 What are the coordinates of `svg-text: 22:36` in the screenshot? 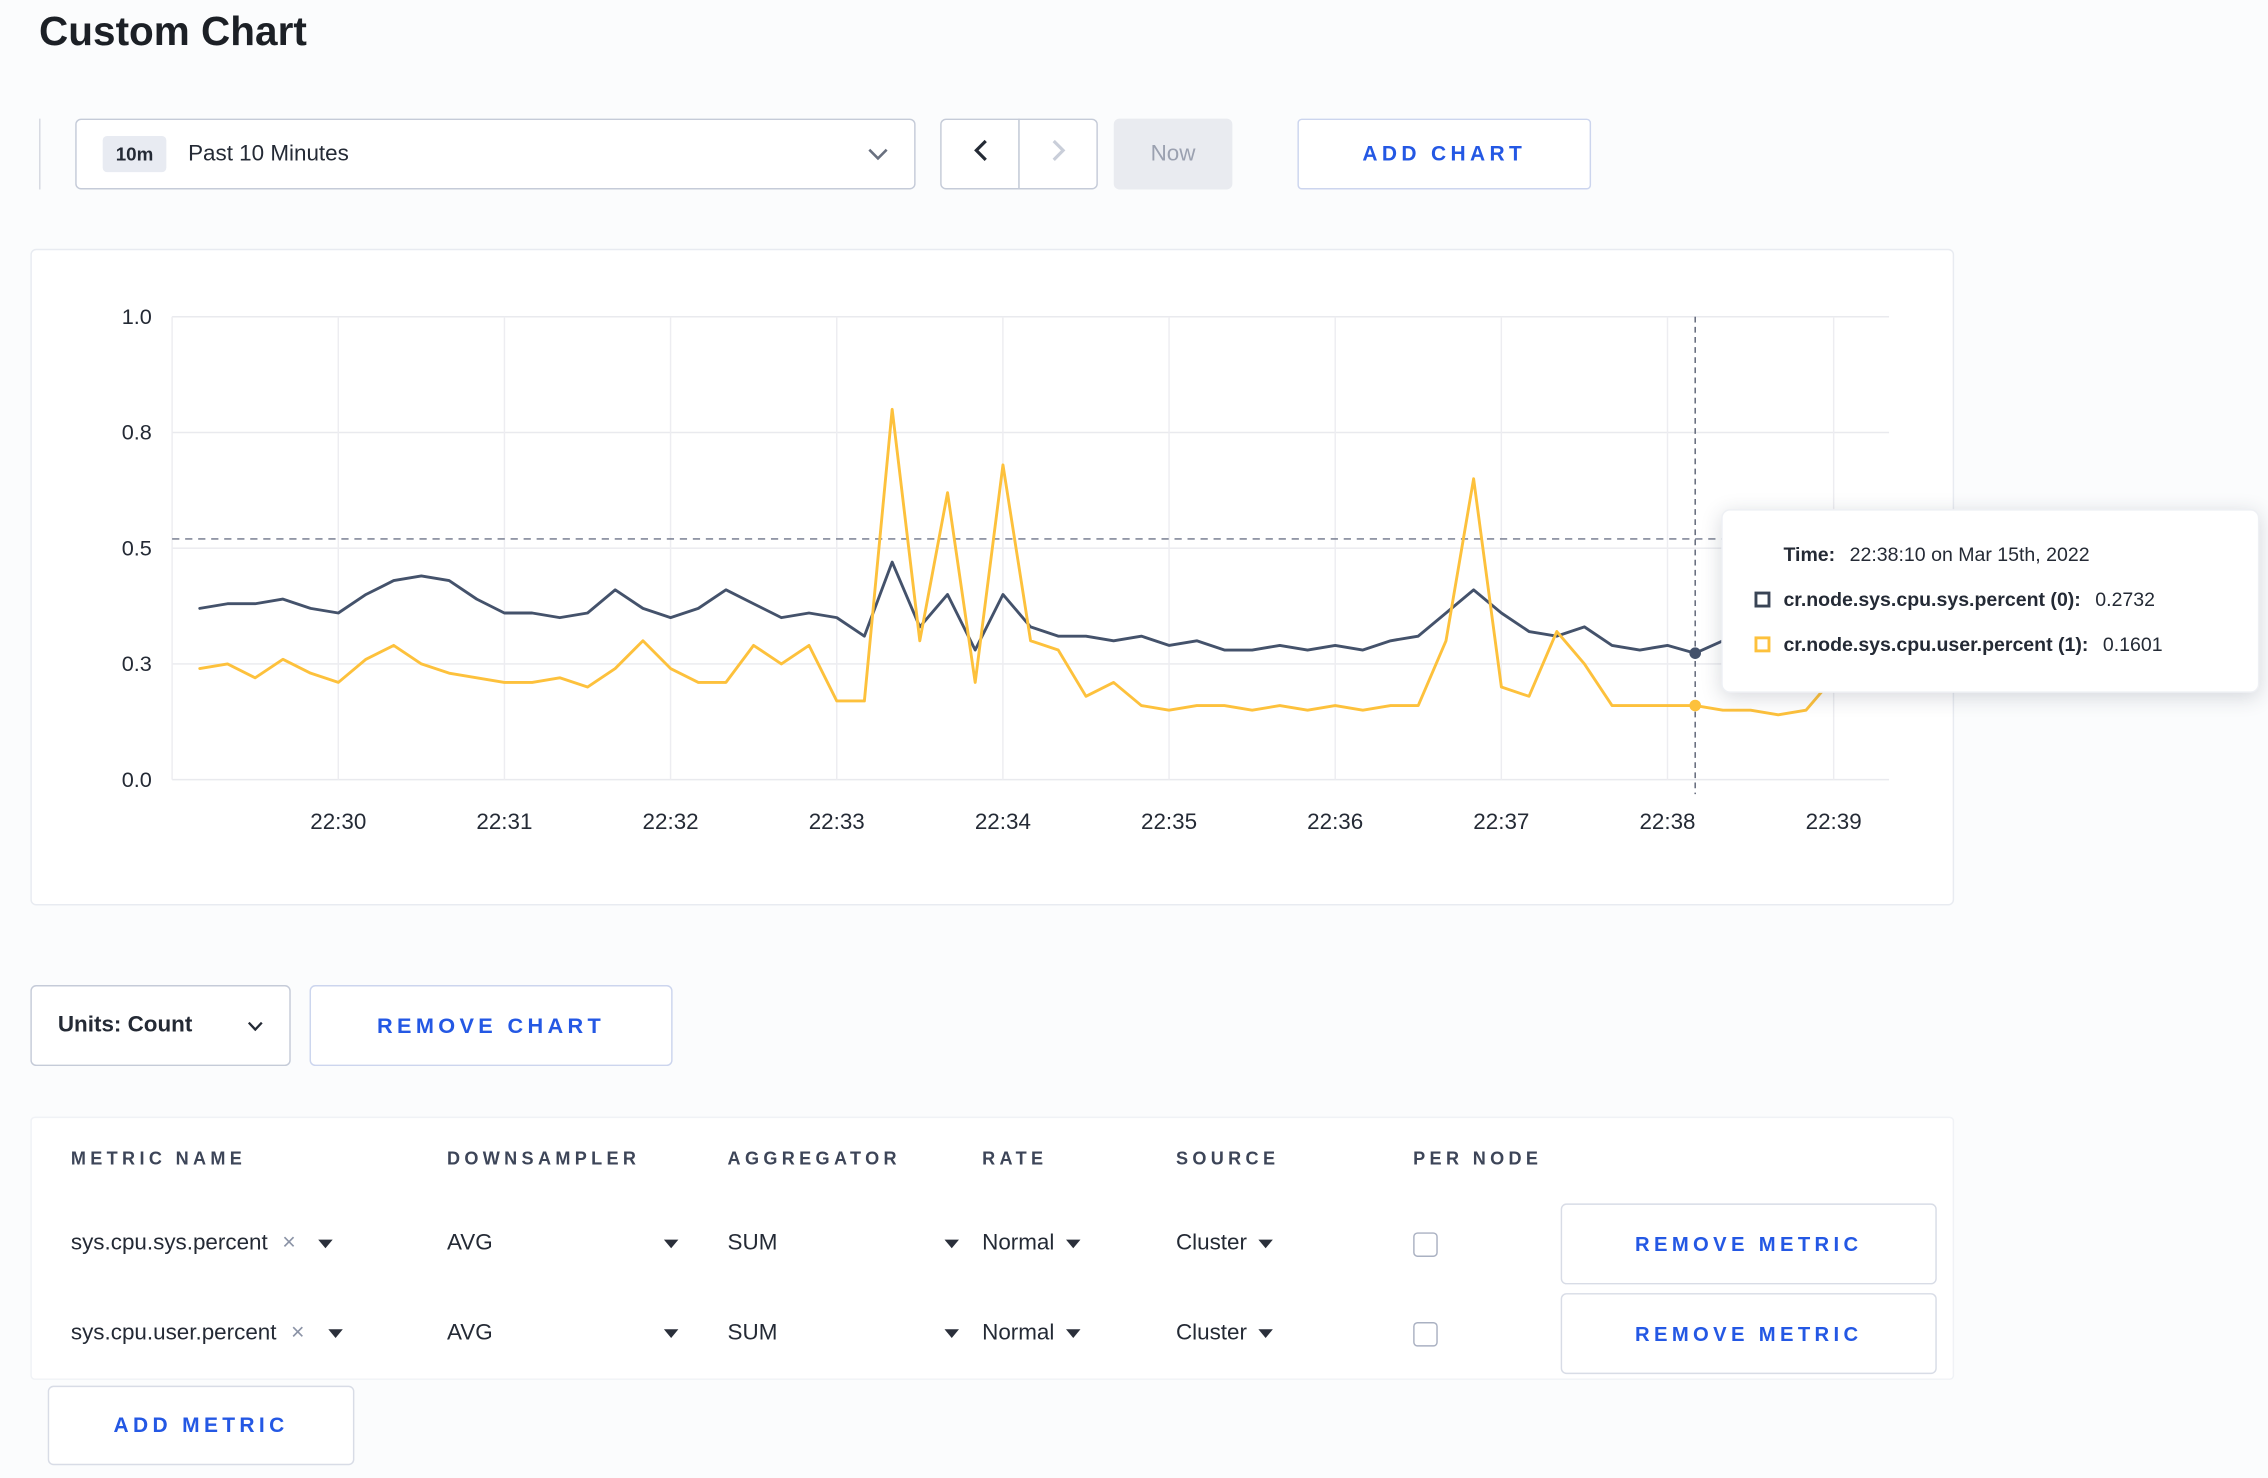 It's located at (1335, 821).